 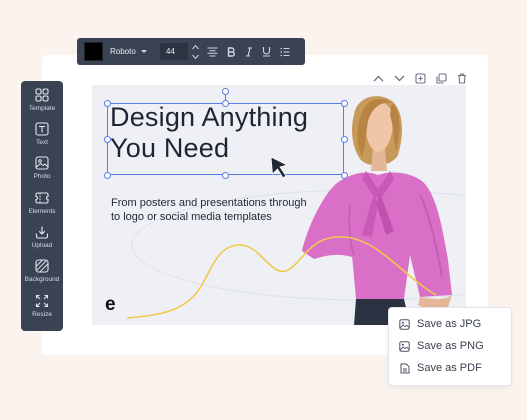 What do you see at coordinates (107, 103) in the screenshot?
I see `resize-handle-top-left` at bounding box center [107, 103].